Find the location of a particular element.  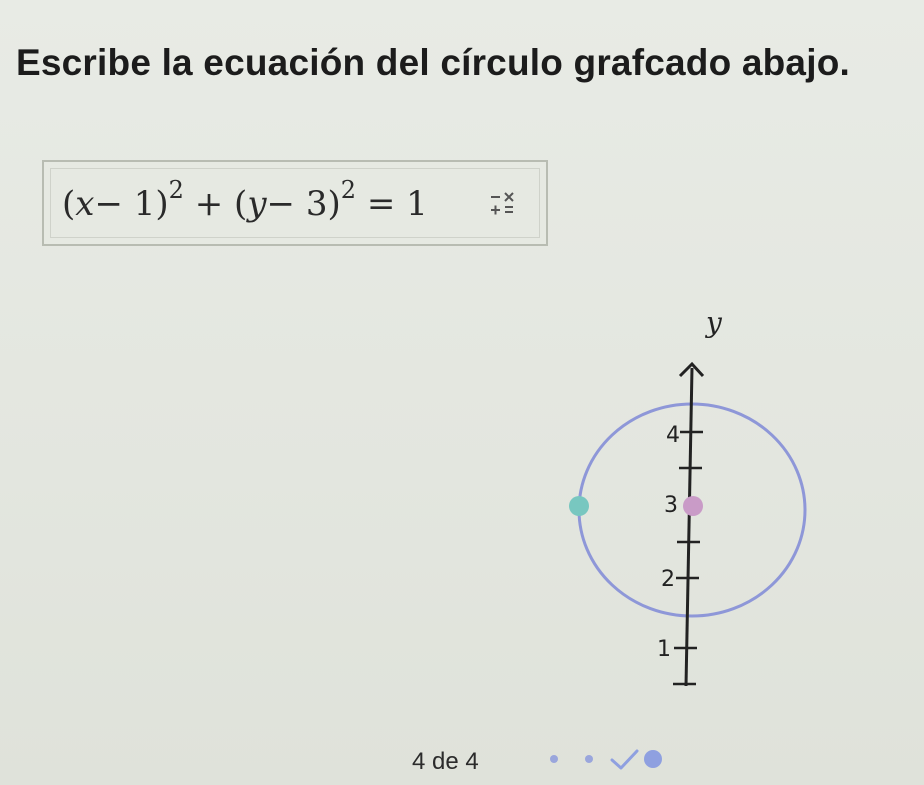

check-icon is located at coordinates (624, 759).